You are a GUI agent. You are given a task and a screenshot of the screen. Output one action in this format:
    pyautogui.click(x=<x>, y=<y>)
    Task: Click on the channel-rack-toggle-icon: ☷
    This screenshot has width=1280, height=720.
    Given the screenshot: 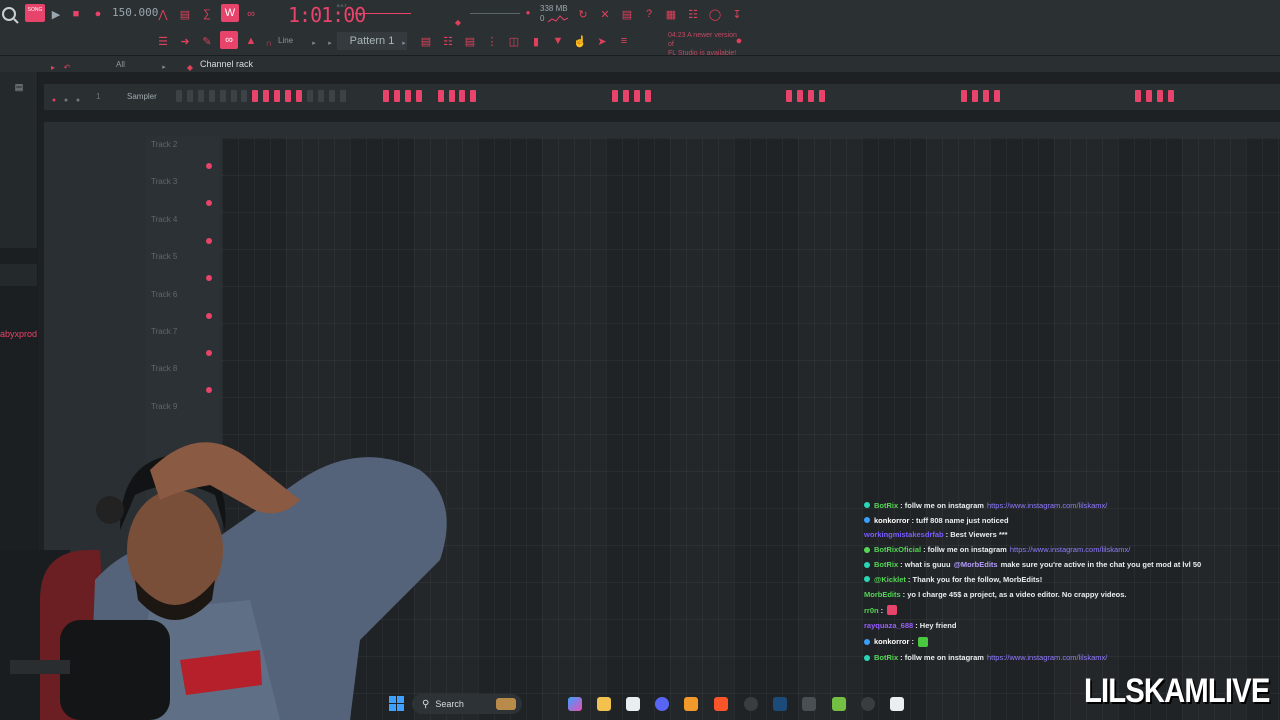 What is the action you would take?
    pyautogui.click(x=693, y=14)
    